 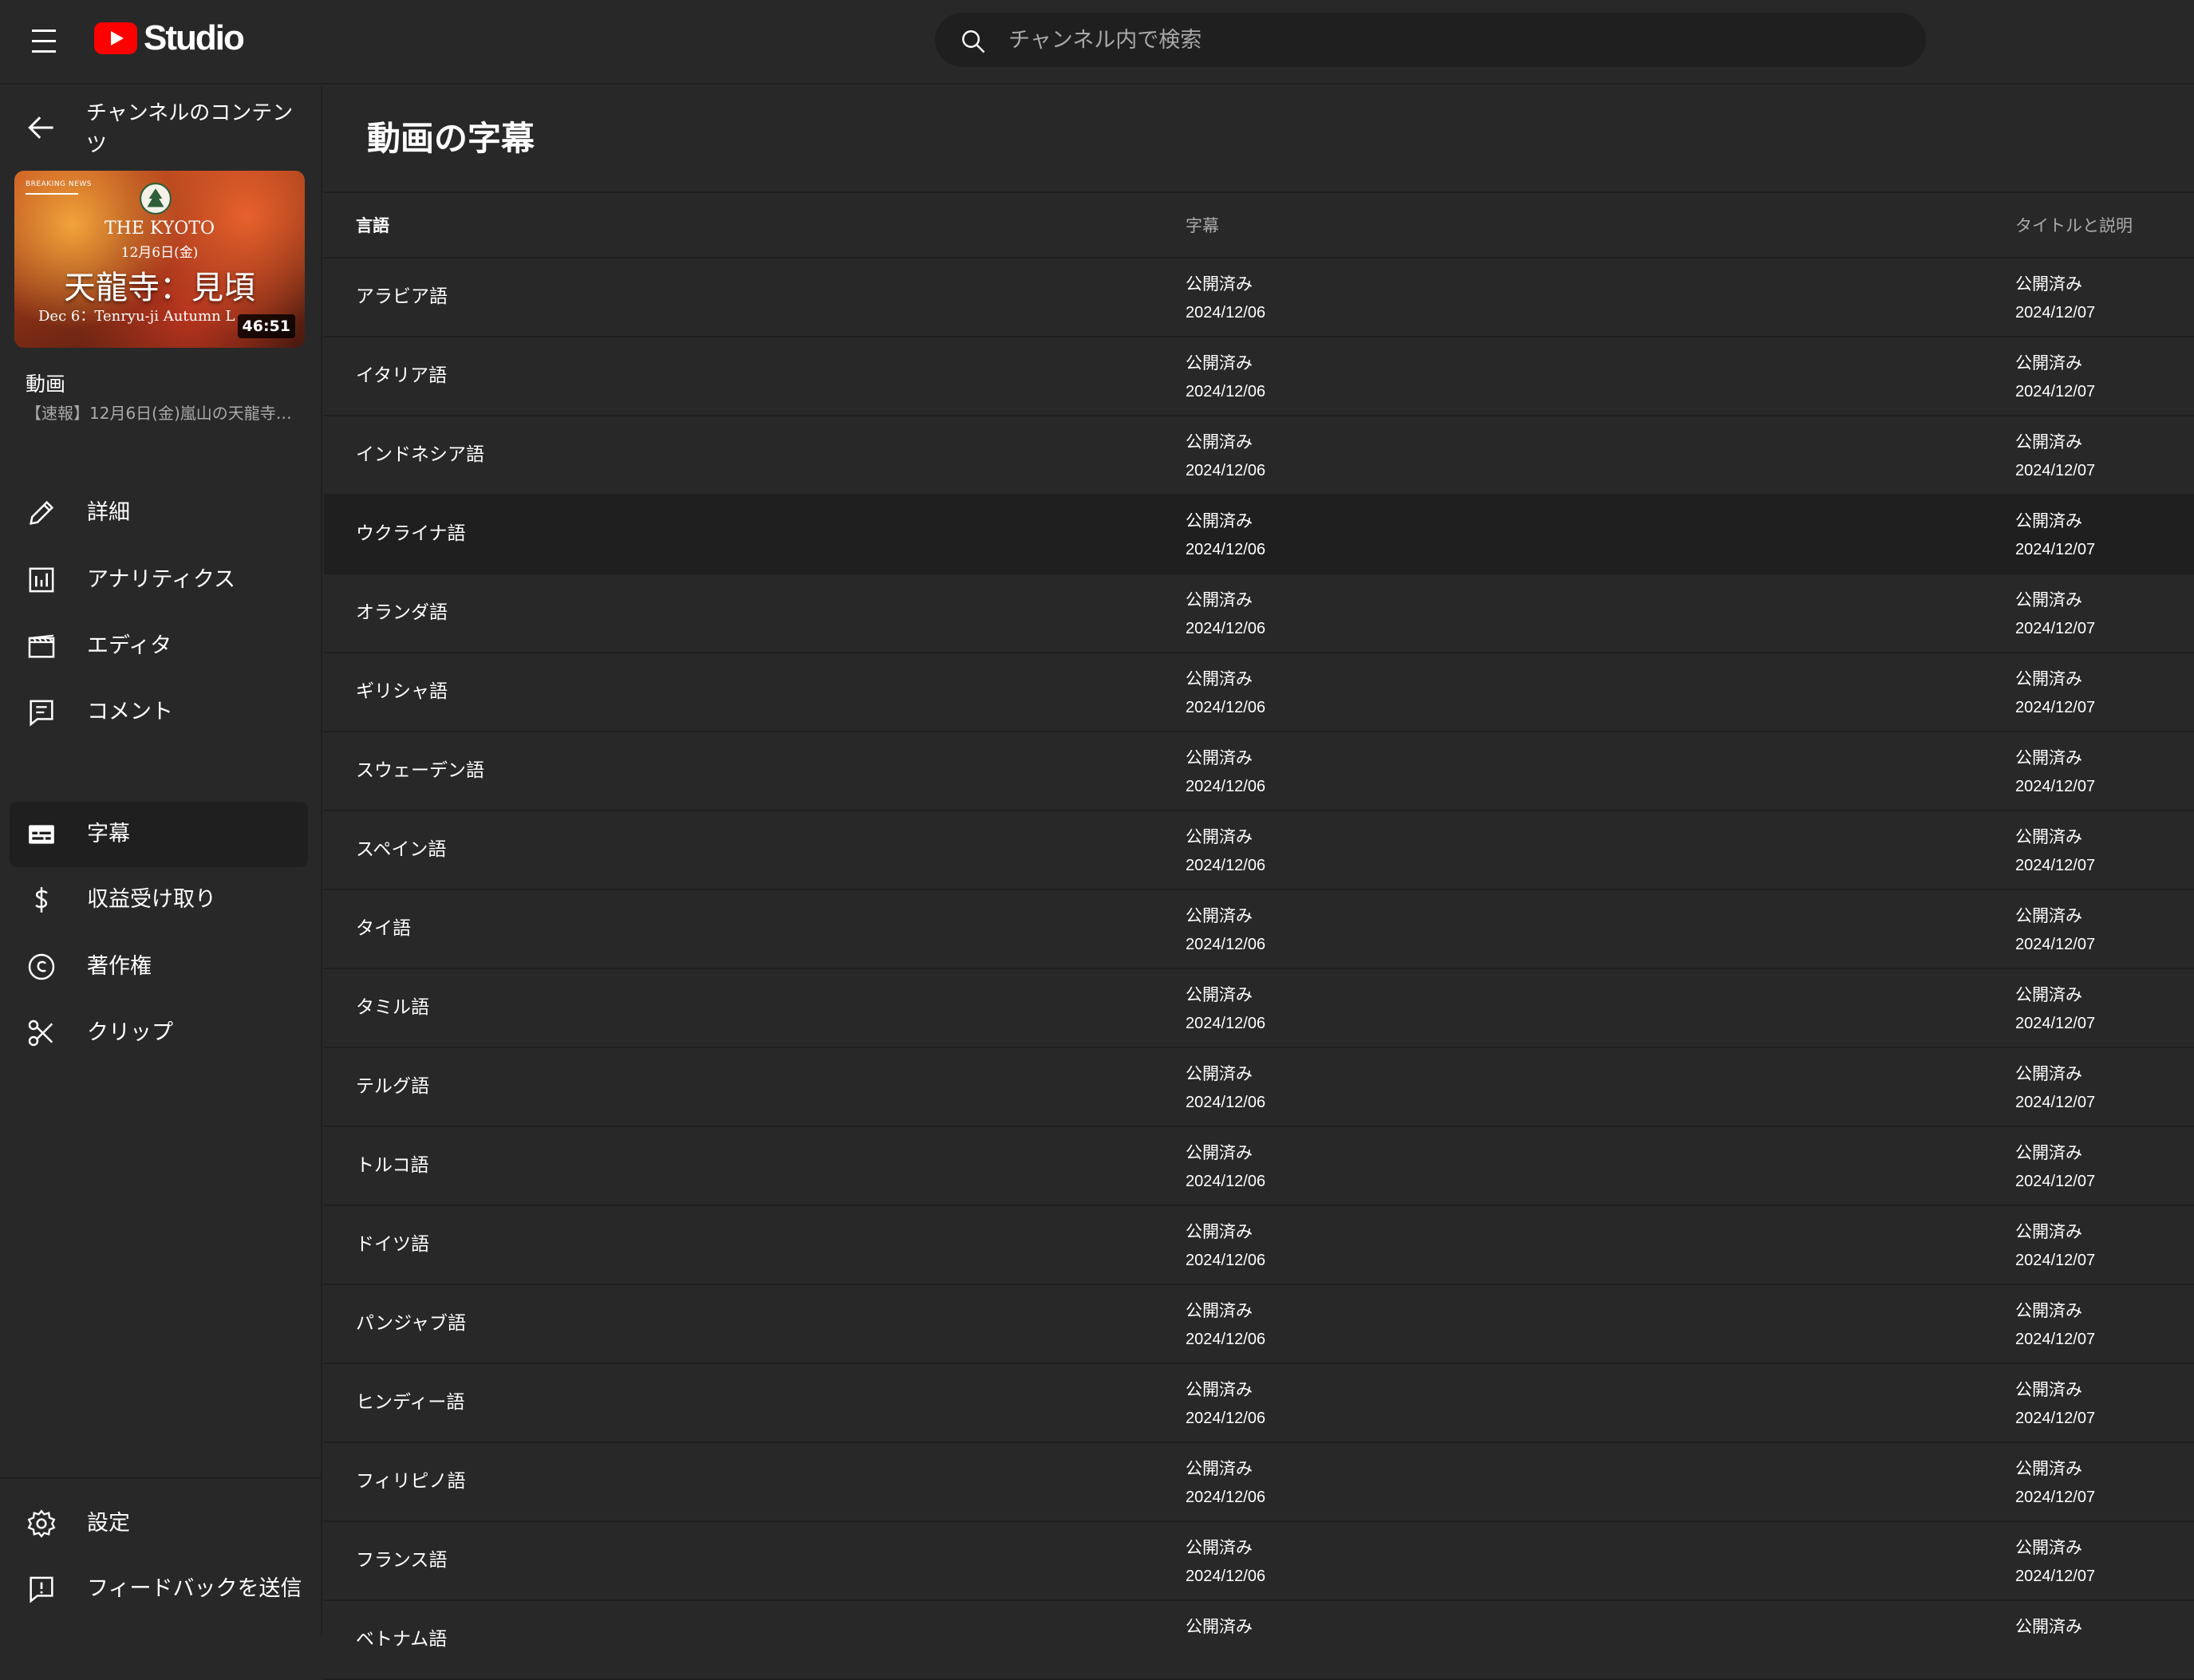 What do you see at coordinates (1259, 1403) in the screenshot?
I see `table-row: ヒンディー語 公開済み 2024/12/06 公開済み 2024/12/07` at bounding box center [1259, 1403].